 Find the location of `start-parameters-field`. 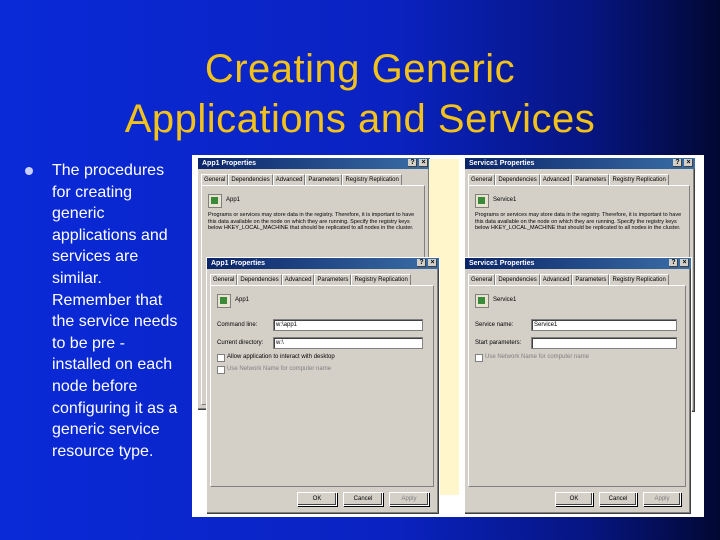

start-parameters-field is located at coordinates (604, 343).